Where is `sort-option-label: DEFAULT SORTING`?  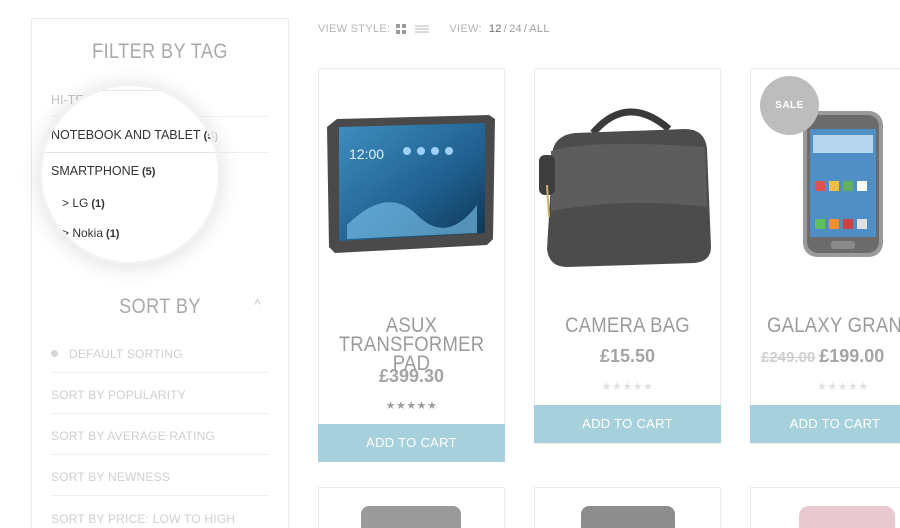 sort-option-label: DEFAULT SORTING is located at coordinates (126, 354).